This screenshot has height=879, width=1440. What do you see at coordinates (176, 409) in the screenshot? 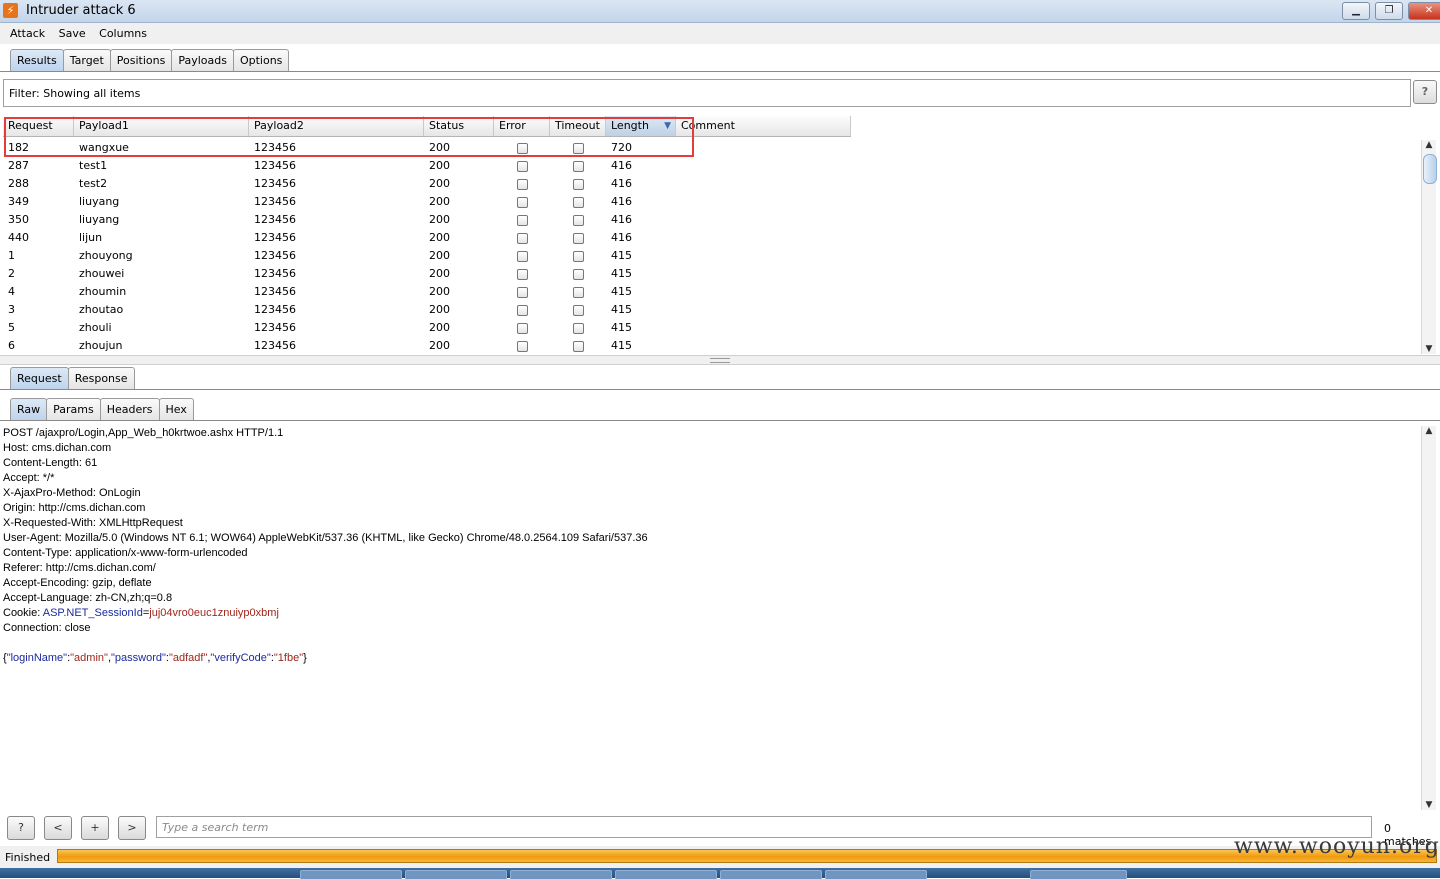
I see `tab-hex: Hex` at bounding box center [176, 409].